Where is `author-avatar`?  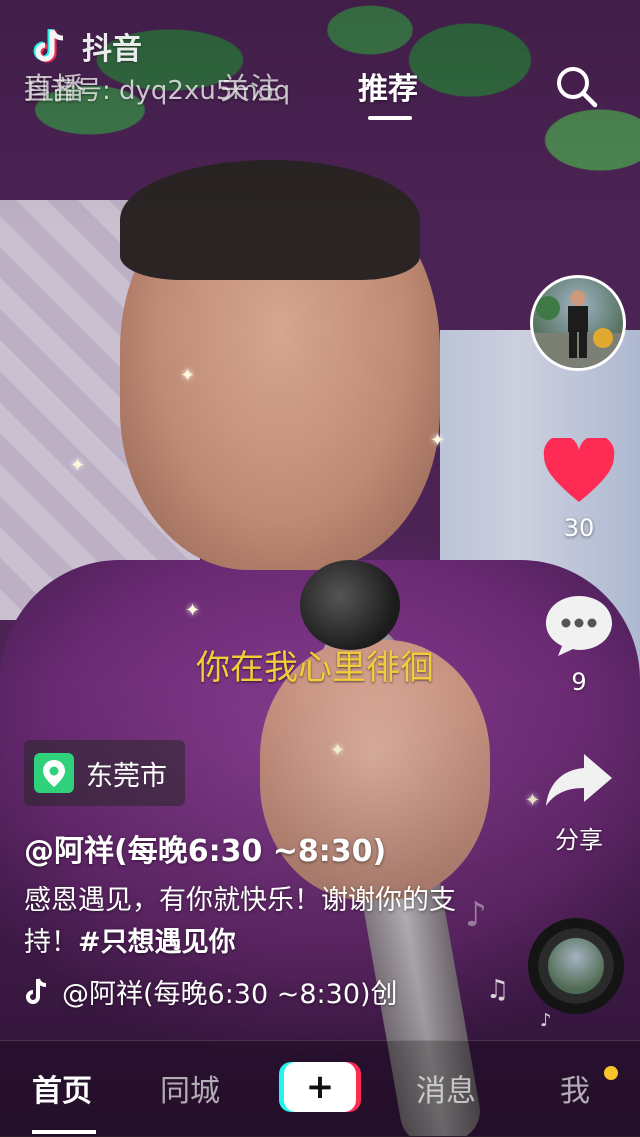 author-avatar is located at coordinates (578, 323).